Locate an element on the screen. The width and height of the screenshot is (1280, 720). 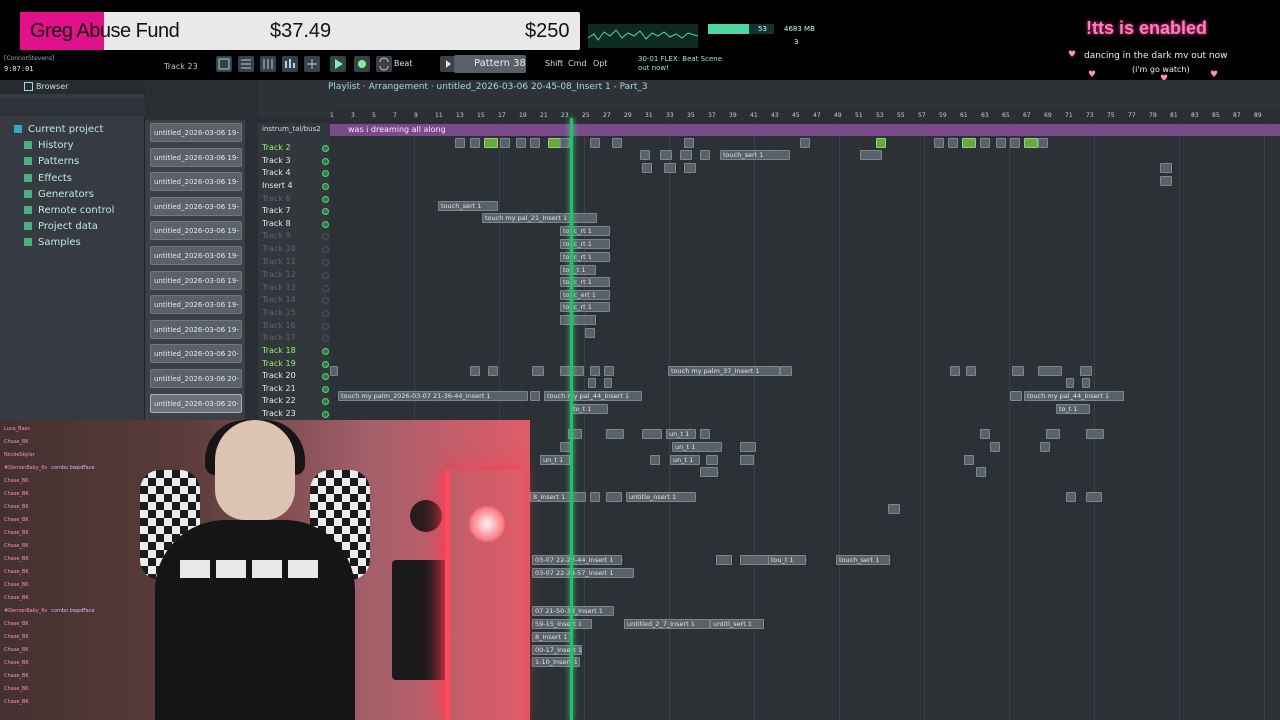
browser-item: Generators is located at coordinates (59, 194).